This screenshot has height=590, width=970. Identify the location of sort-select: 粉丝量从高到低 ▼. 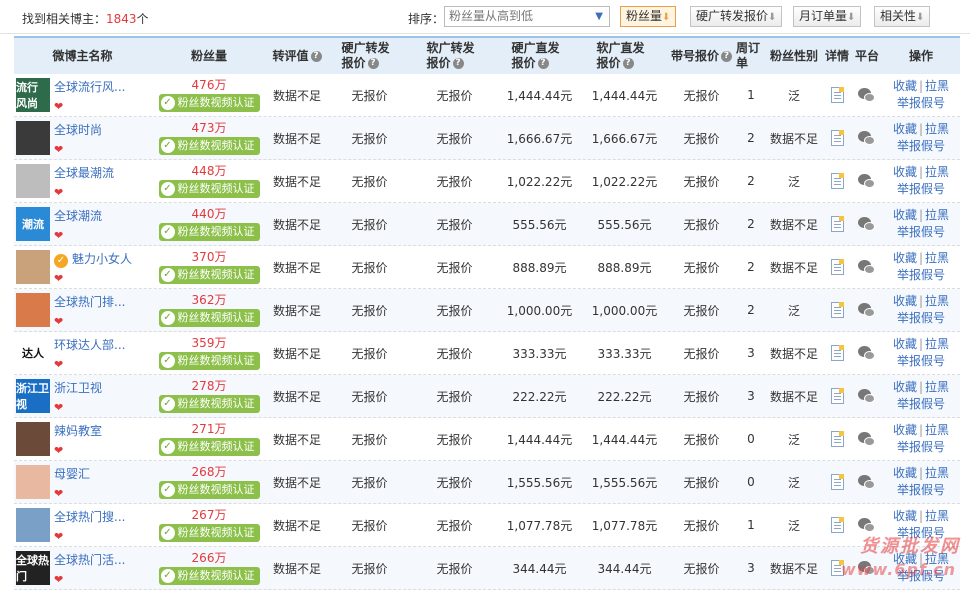
(527, 16).